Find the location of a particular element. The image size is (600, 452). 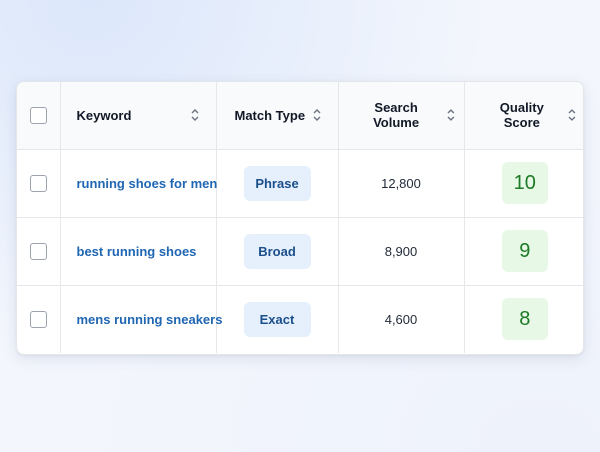

select-all-checkbox is located at coordinates (38, 115).